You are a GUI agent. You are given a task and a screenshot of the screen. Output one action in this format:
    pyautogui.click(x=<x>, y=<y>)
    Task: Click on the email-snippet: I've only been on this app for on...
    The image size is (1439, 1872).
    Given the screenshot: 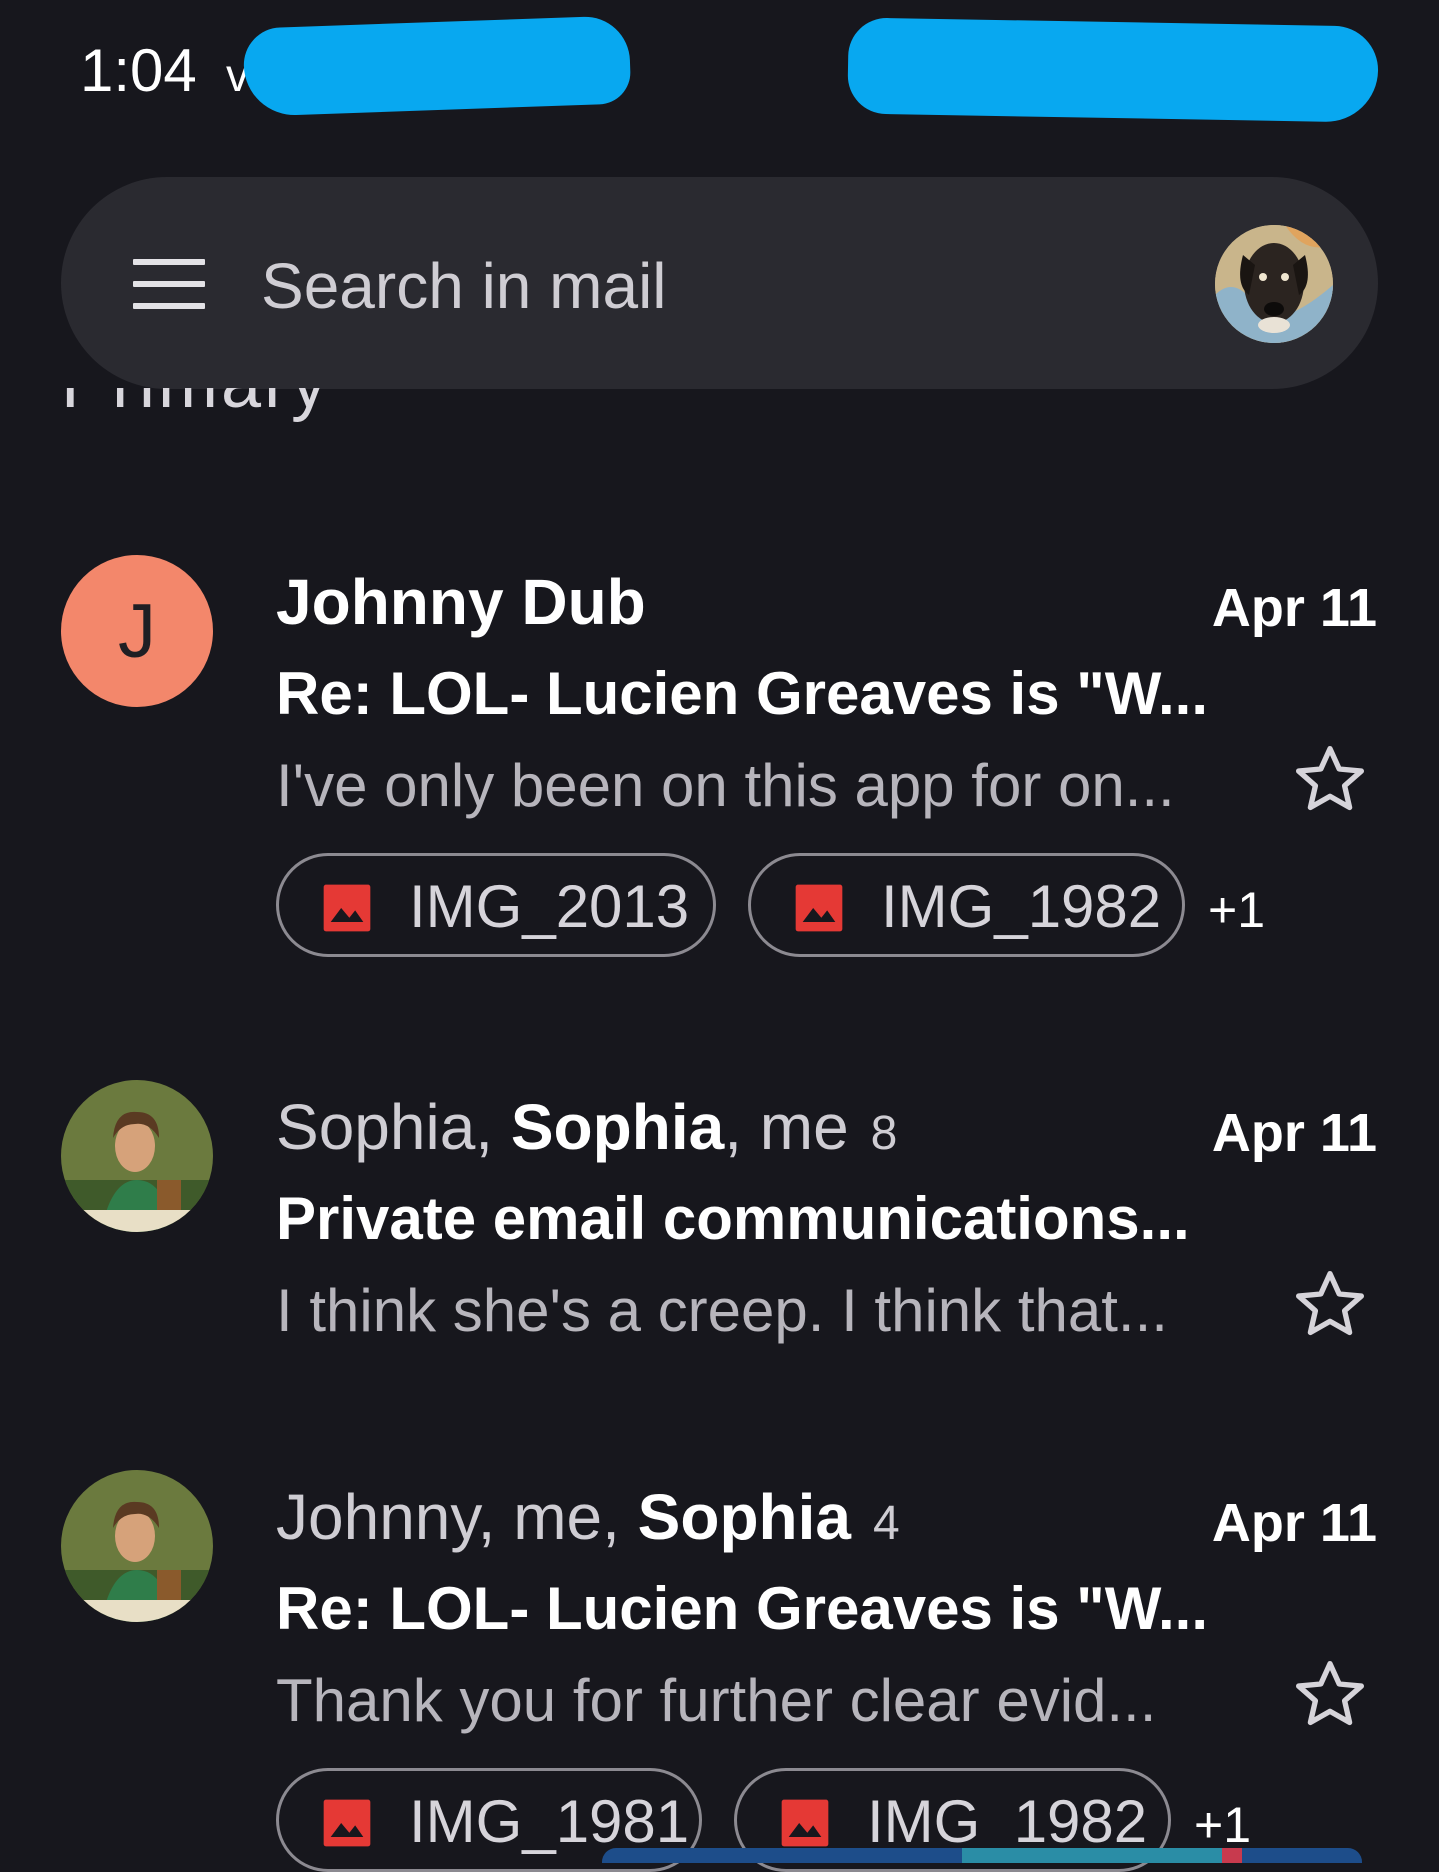 What is the action you would take?
    pyautogui.click(x=725, y=785)
    